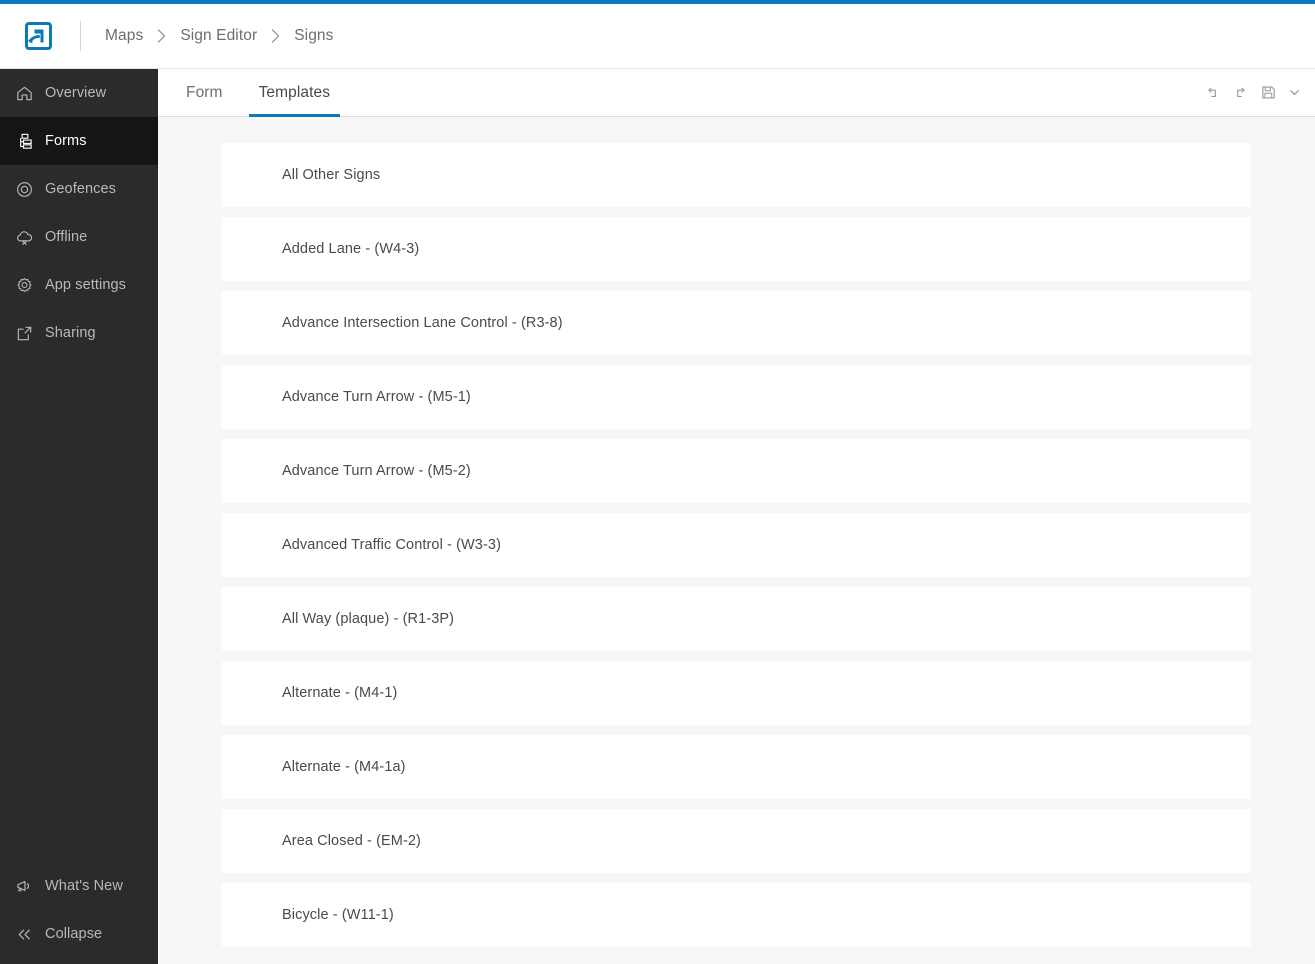  What do you see at coordinates (376, 397) in the screenshot?
I see `template-label: Advance Turn Arrow - (M5-1)` at bounding box center [376, 397].